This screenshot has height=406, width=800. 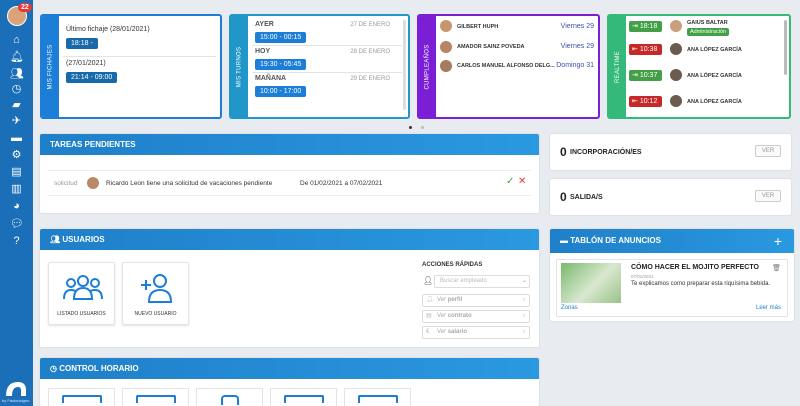 What do you see at coordinates (476, 332) in the screenshot?
I see `ver-salario-button: € Ver salario ›` at bounding box center [476, 332].